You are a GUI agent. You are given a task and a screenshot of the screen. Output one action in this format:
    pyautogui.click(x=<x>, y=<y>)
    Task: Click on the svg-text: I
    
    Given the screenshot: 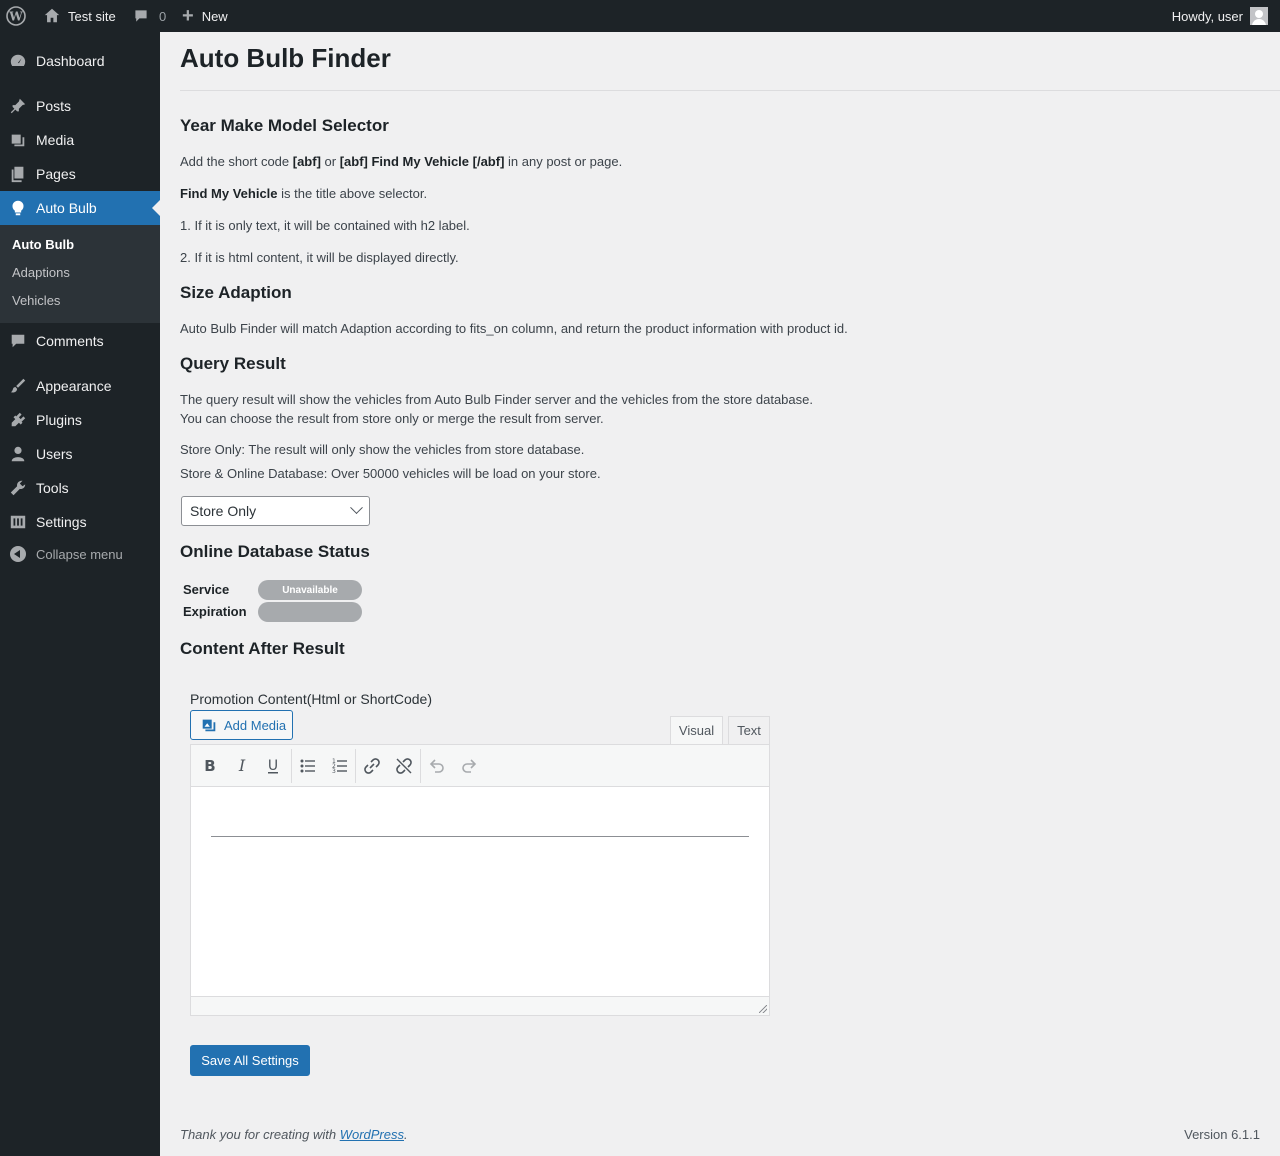 What is the action you would take?
    pyautogui.click(x=242, y=765)
    